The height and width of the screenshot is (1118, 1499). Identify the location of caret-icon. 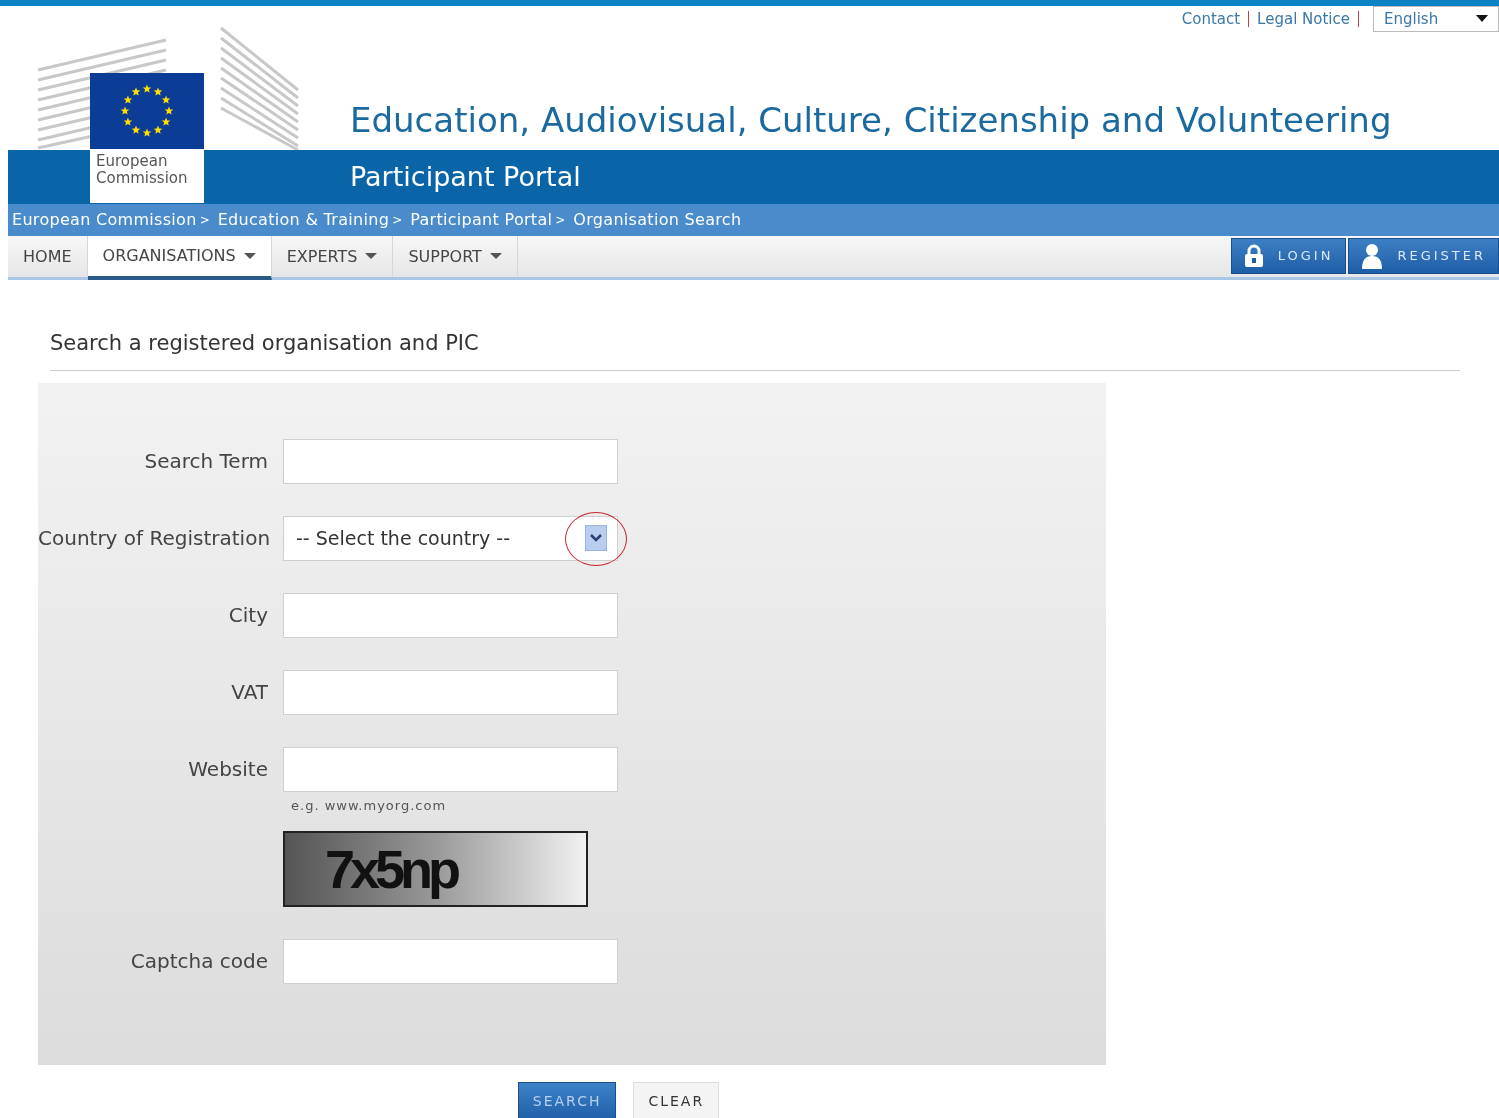
(1482, 19).